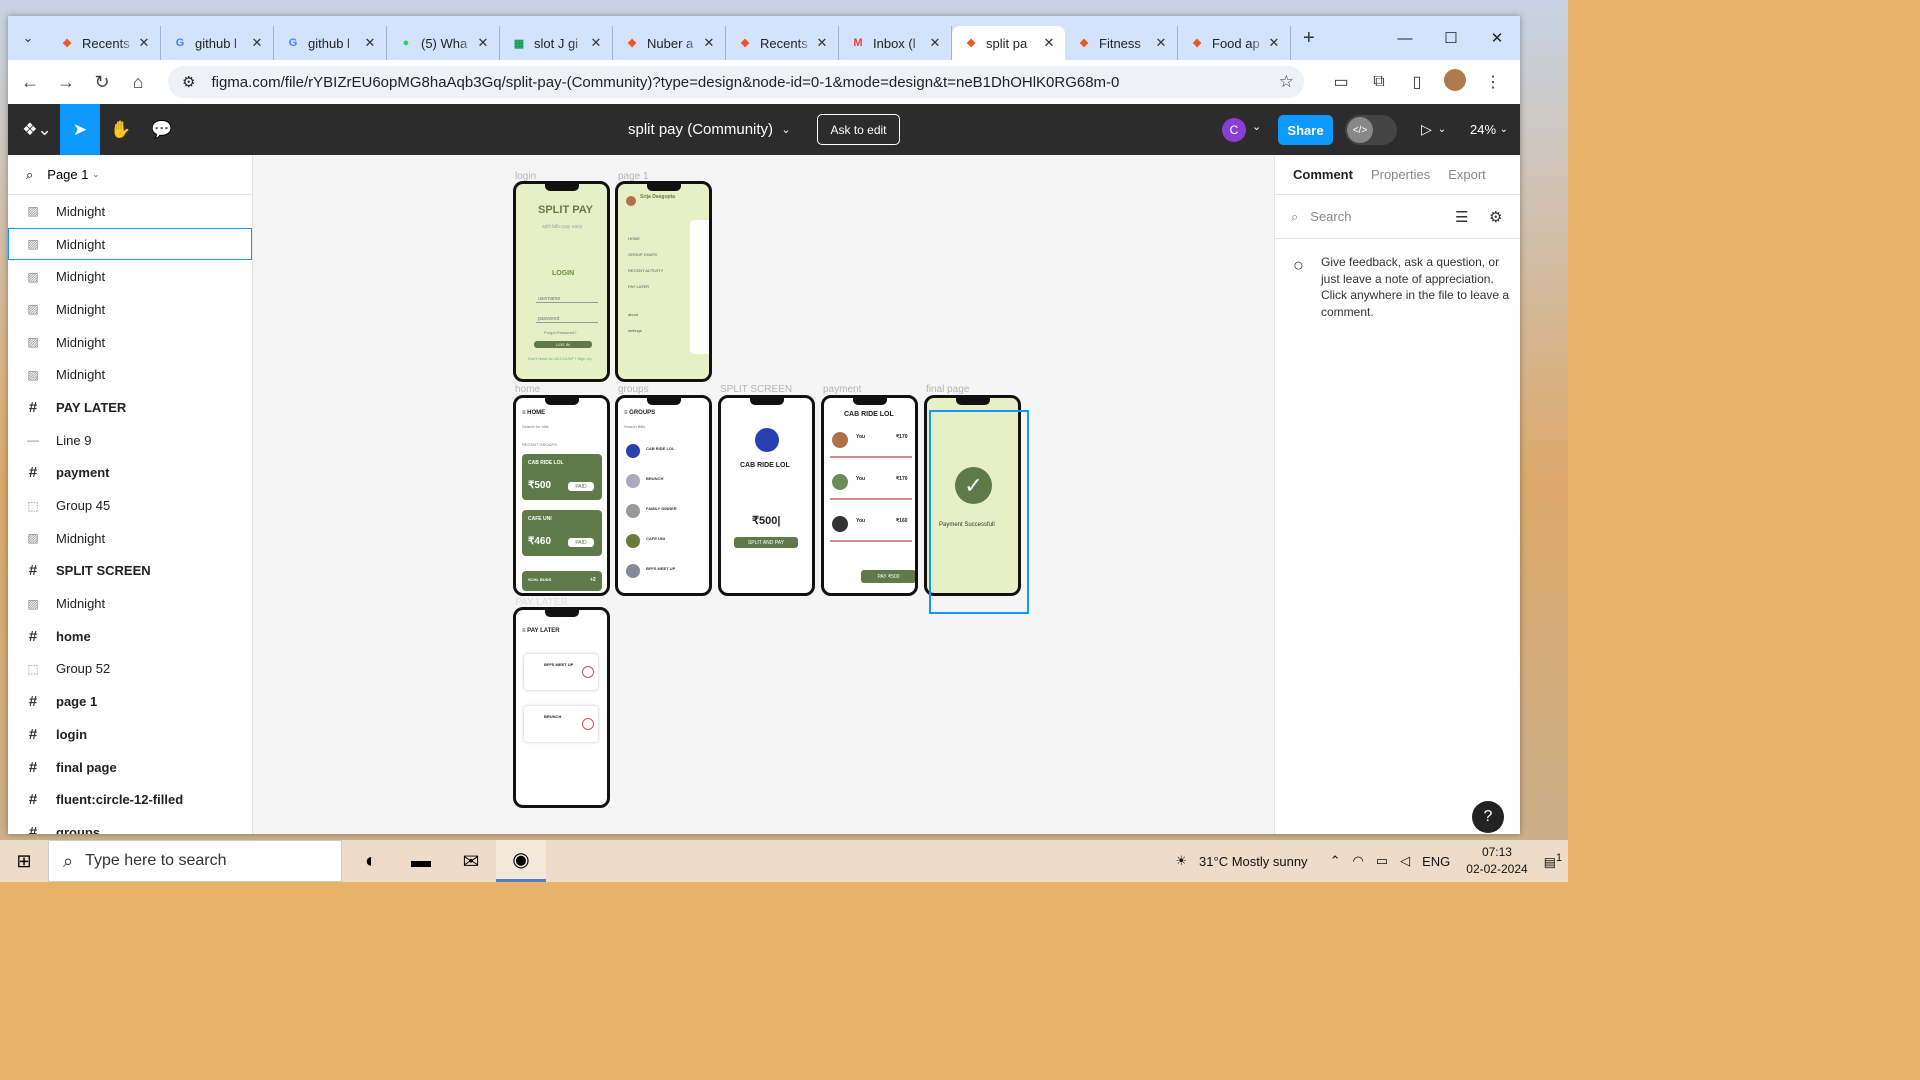 This screenshot has height=1080, width=1920. I want to click on help-button: ?, so click(1488, 817).